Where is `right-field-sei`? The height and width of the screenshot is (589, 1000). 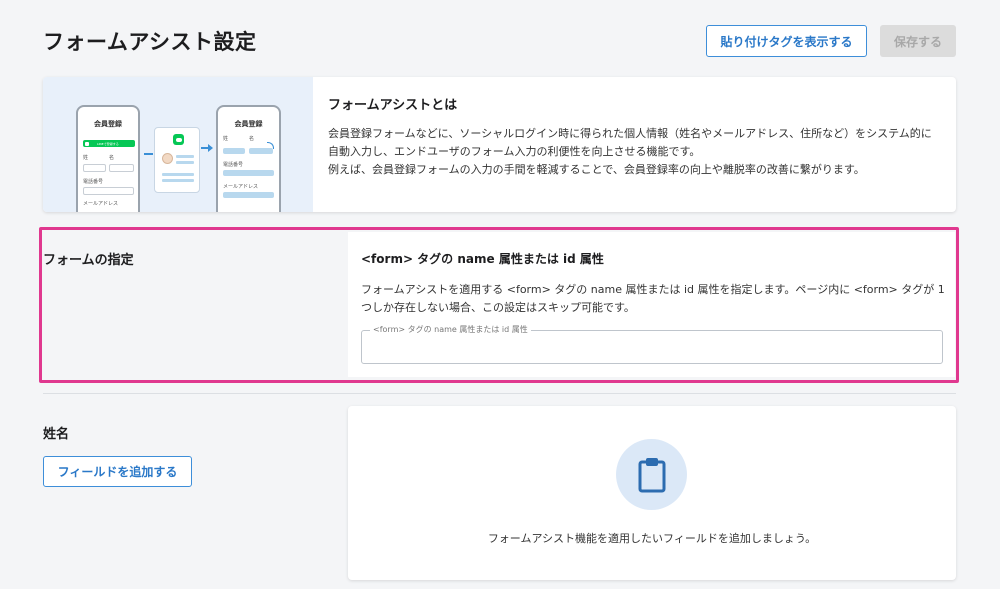
right-field-sei is located at coordinates (234, 151).